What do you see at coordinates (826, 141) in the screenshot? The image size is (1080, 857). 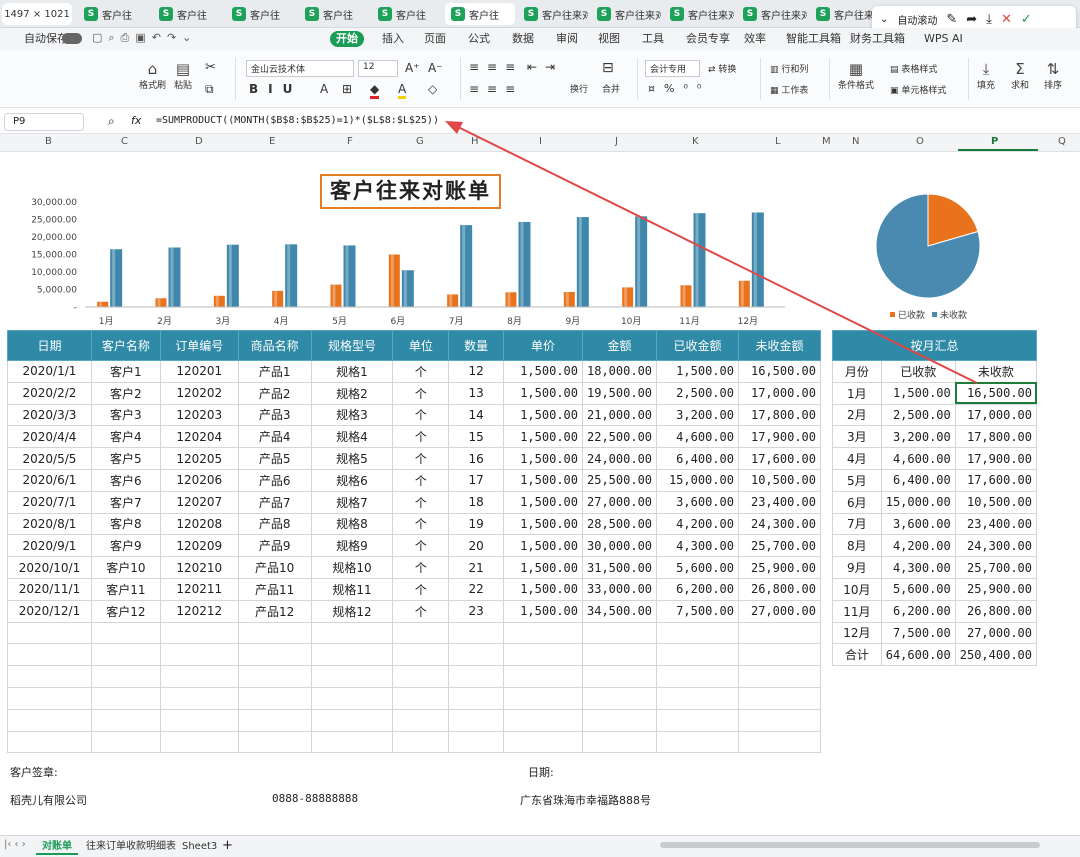 I see `column-header: M` at bounding box center [826, 141].